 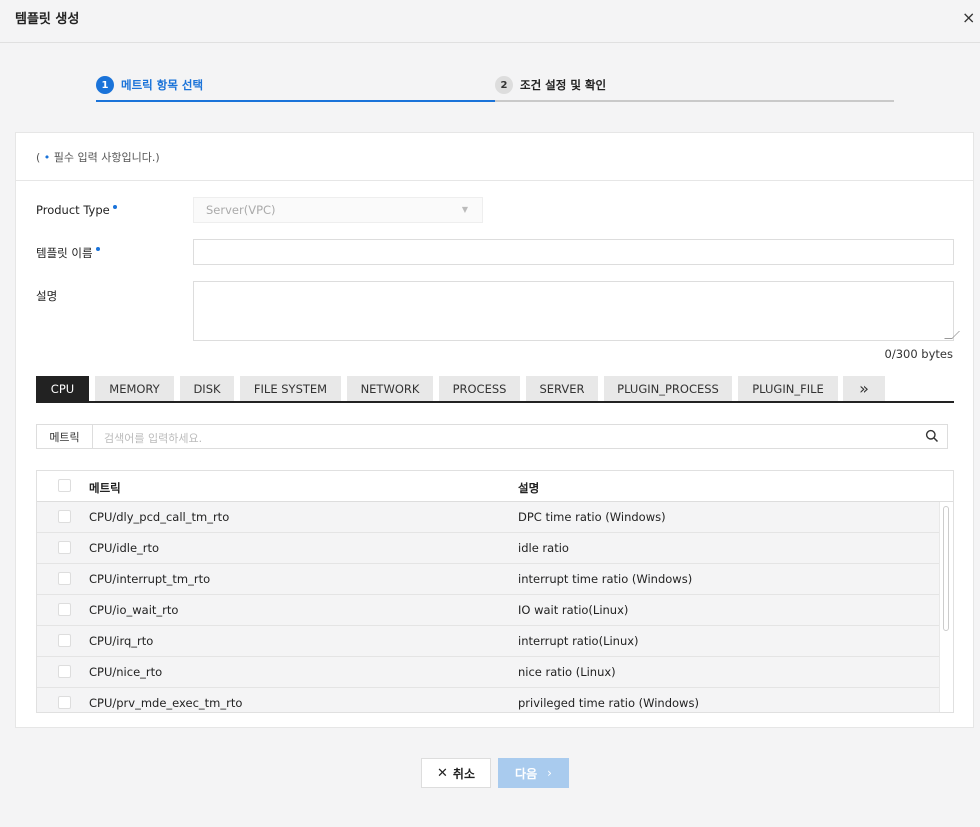 I want to click on step-2-number: 2, so click(x=504, y=85).